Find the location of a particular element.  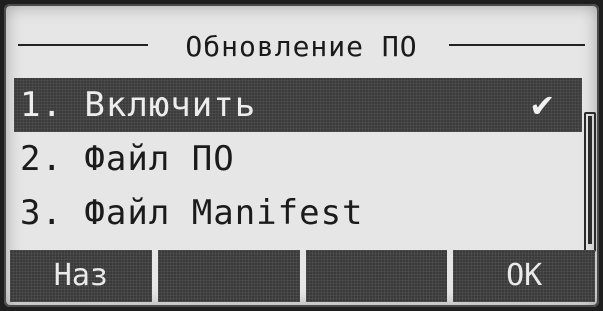

checkmark-icon: ✔ is located at coordinates (542, 104).